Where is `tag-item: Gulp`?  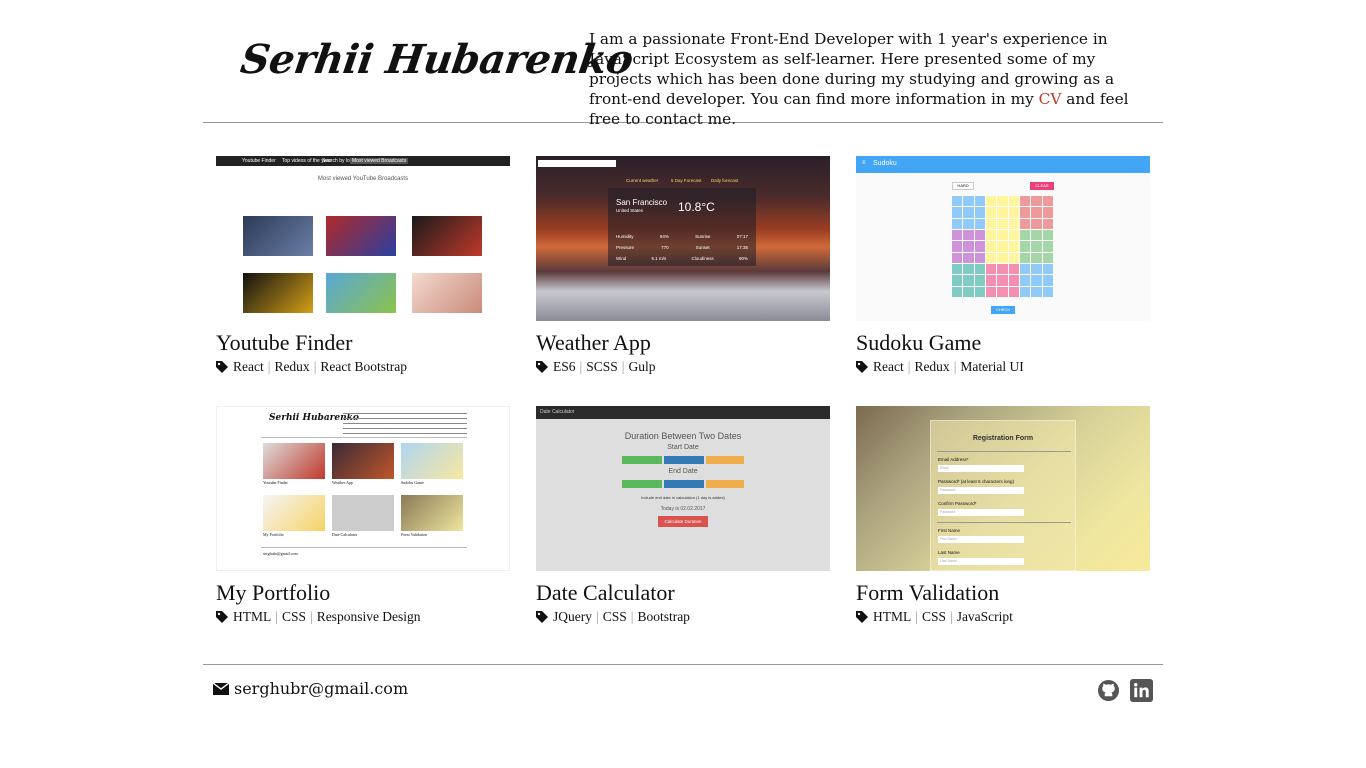 tag-item: Gulp is located at coordinates (642, 366).